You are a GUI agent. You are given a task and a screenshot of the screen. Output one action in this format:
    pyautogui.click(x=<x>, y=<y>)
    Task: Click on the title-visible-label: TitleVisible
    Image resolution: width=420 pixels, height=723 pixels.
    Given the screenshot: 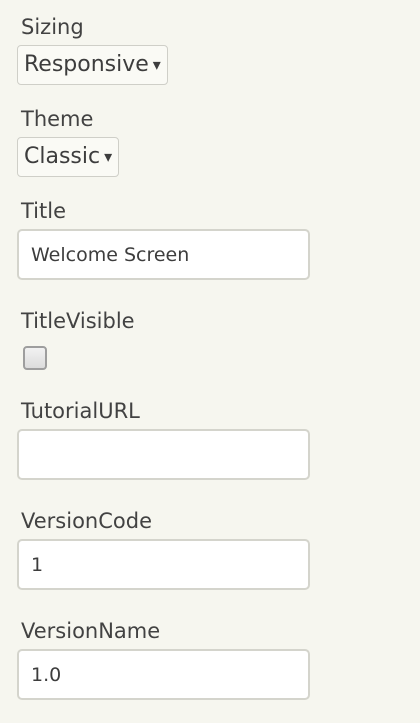 What is the action you would take?
    pyautogui.click(x=78, y=321)
    